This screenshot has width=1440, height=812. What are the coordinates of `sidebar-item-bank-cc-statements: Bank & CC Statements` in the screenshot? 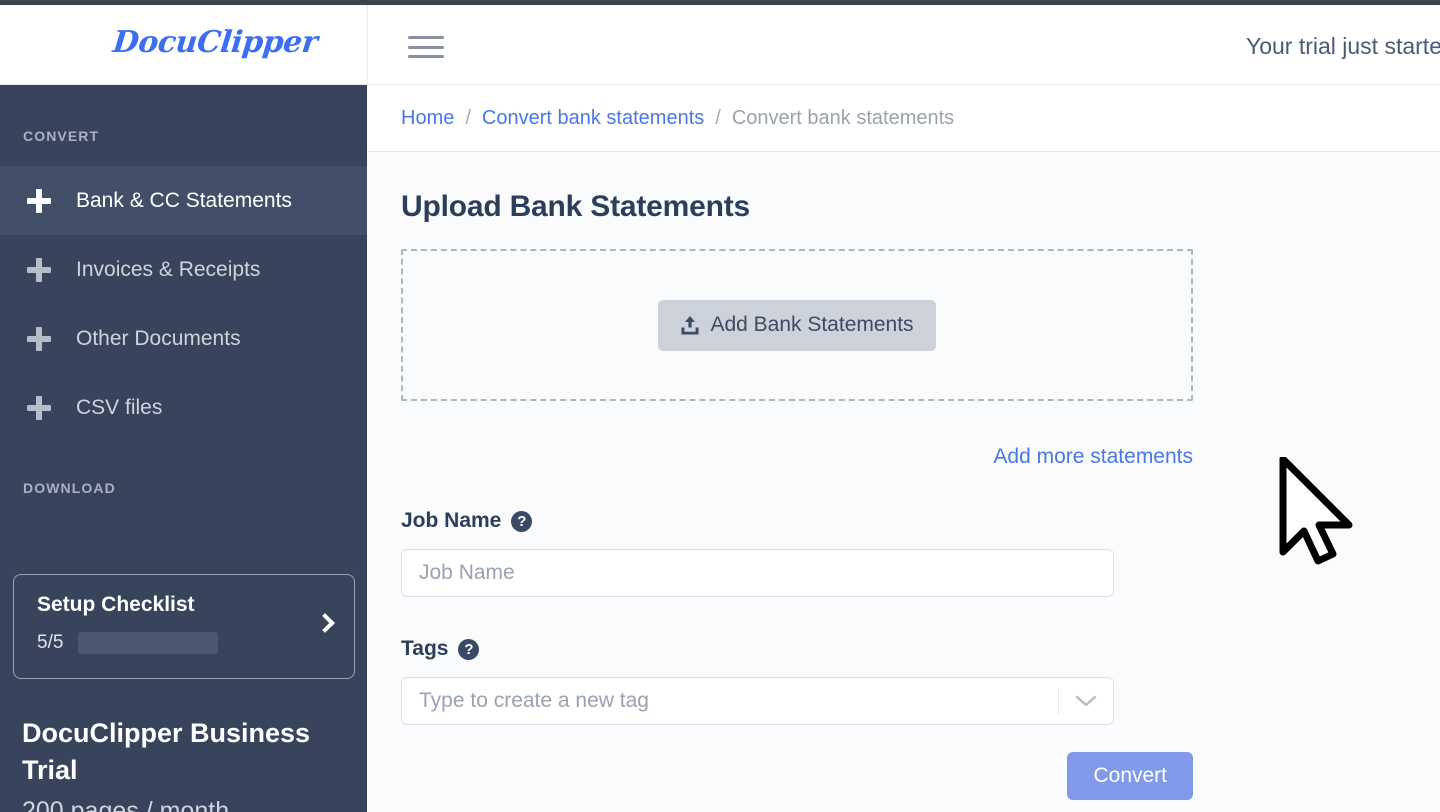 It's located at (183, 200).